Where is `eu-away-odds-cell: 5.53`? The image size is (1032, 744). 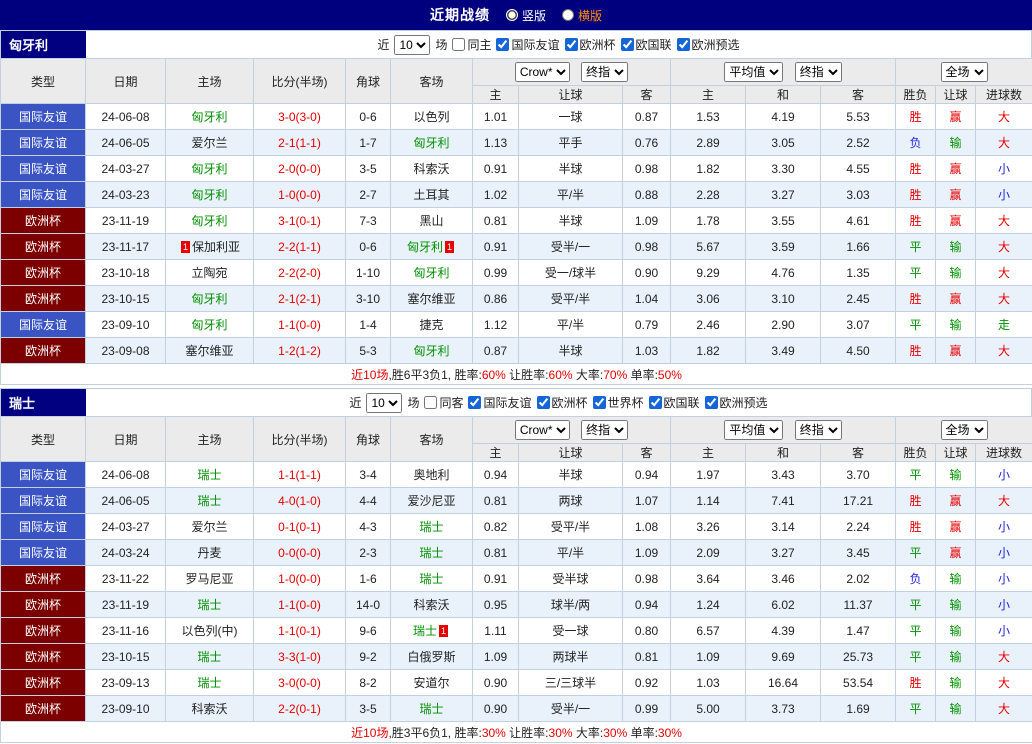
eu-away-odds-cell: 5.53 is located at coordinates (858, 116).